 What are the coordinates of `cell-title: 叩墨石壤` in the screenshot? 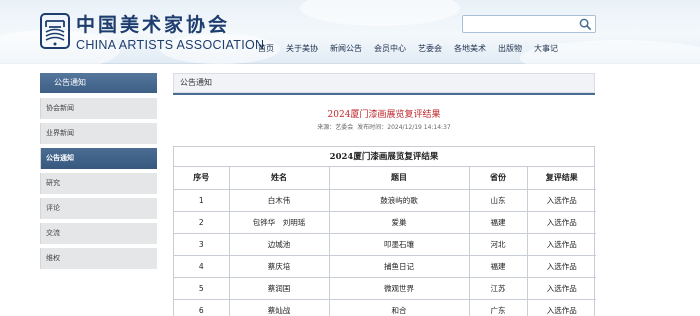 It's located at (399, 244).